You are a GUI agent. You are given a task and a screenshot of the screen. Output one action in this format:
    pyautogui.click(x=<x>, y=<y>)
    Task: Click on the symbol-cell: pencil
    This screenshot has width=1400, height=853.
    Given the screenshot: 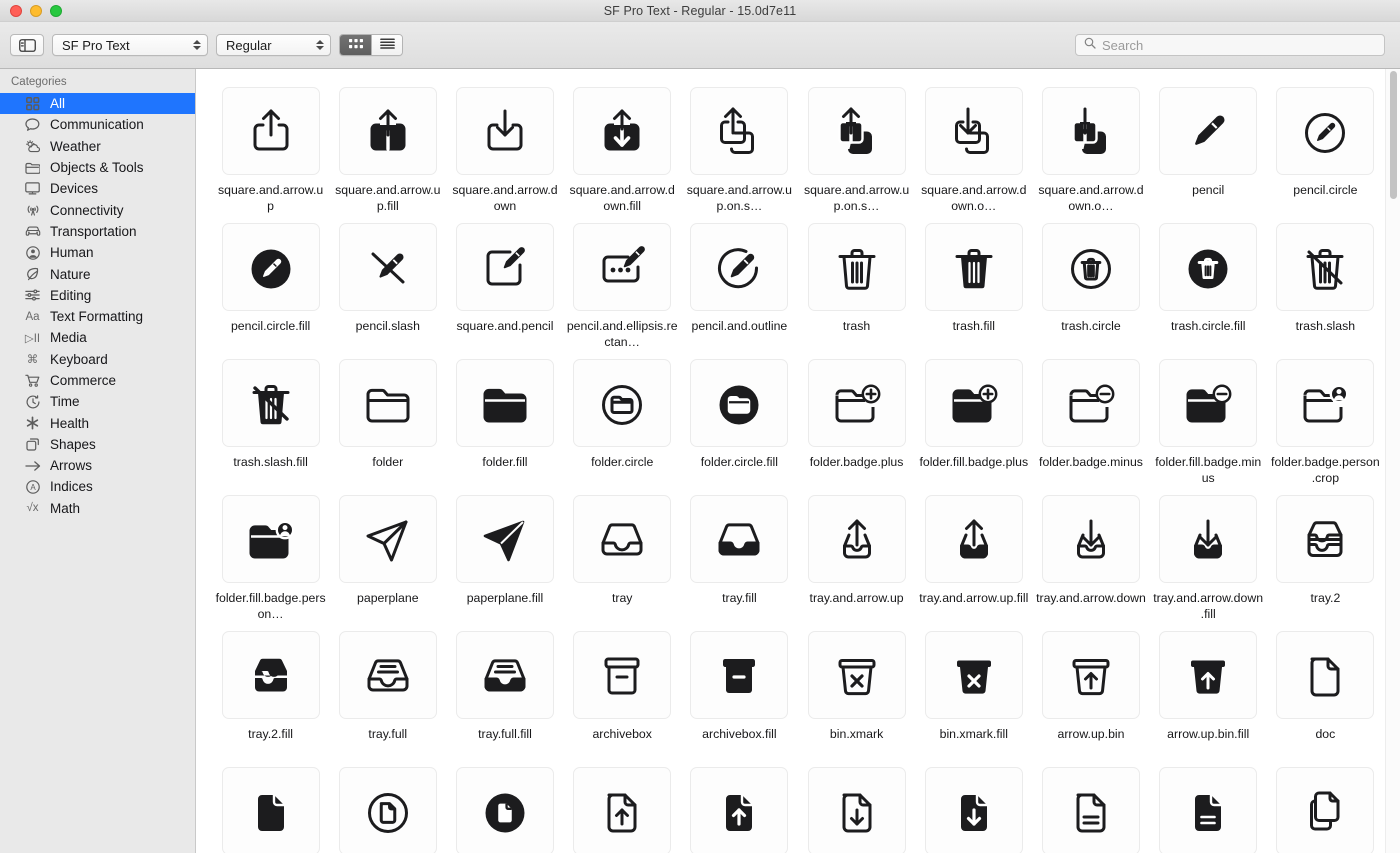 What is the action you would take?
    pyautogui.click(x=1208, y=149)
    